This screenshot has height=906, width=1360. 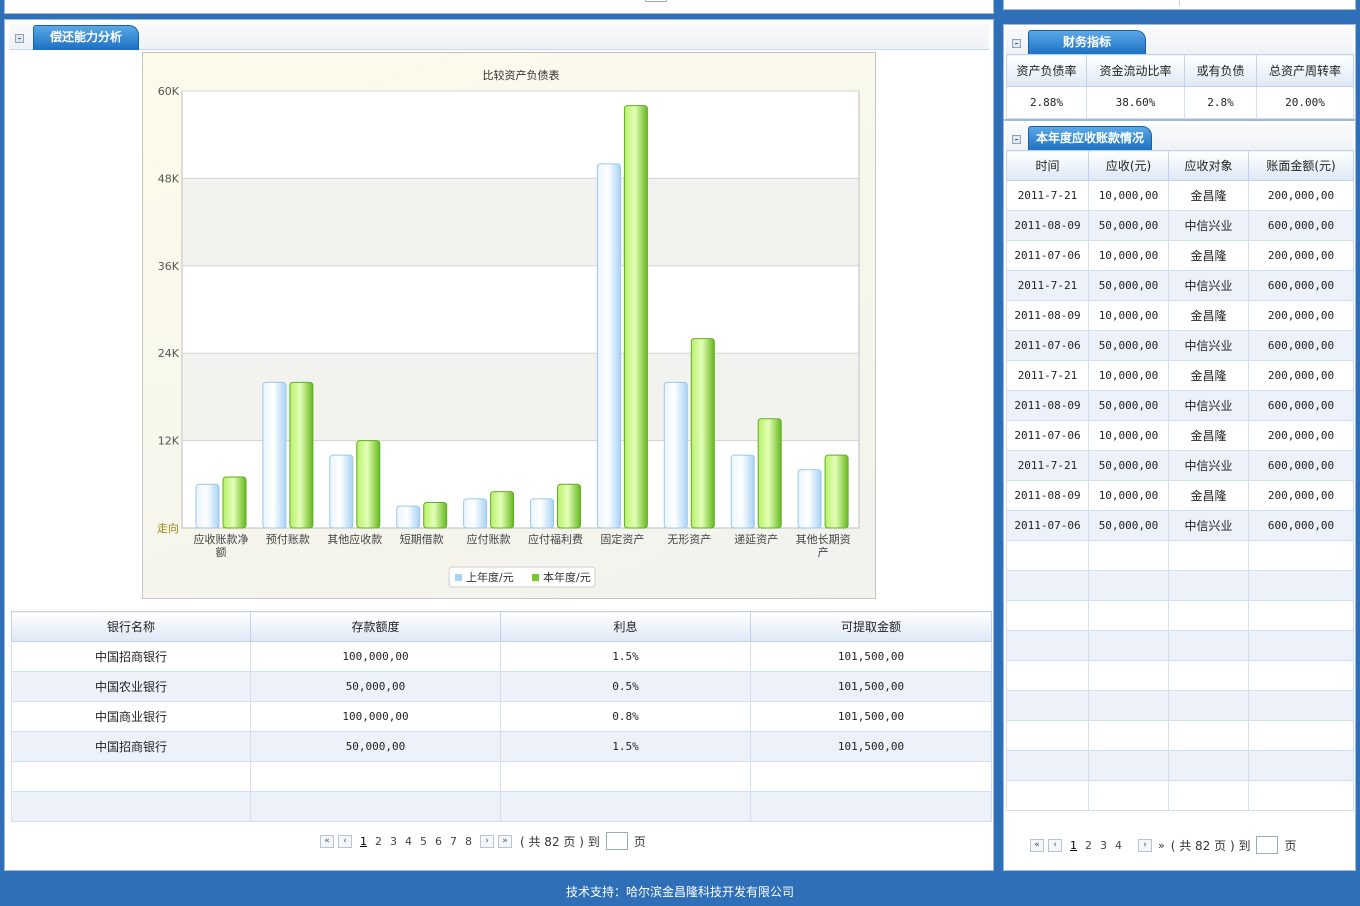 I want to click on chart-legend: 上年度/元 本年度/元, so click(x=522, y=577).